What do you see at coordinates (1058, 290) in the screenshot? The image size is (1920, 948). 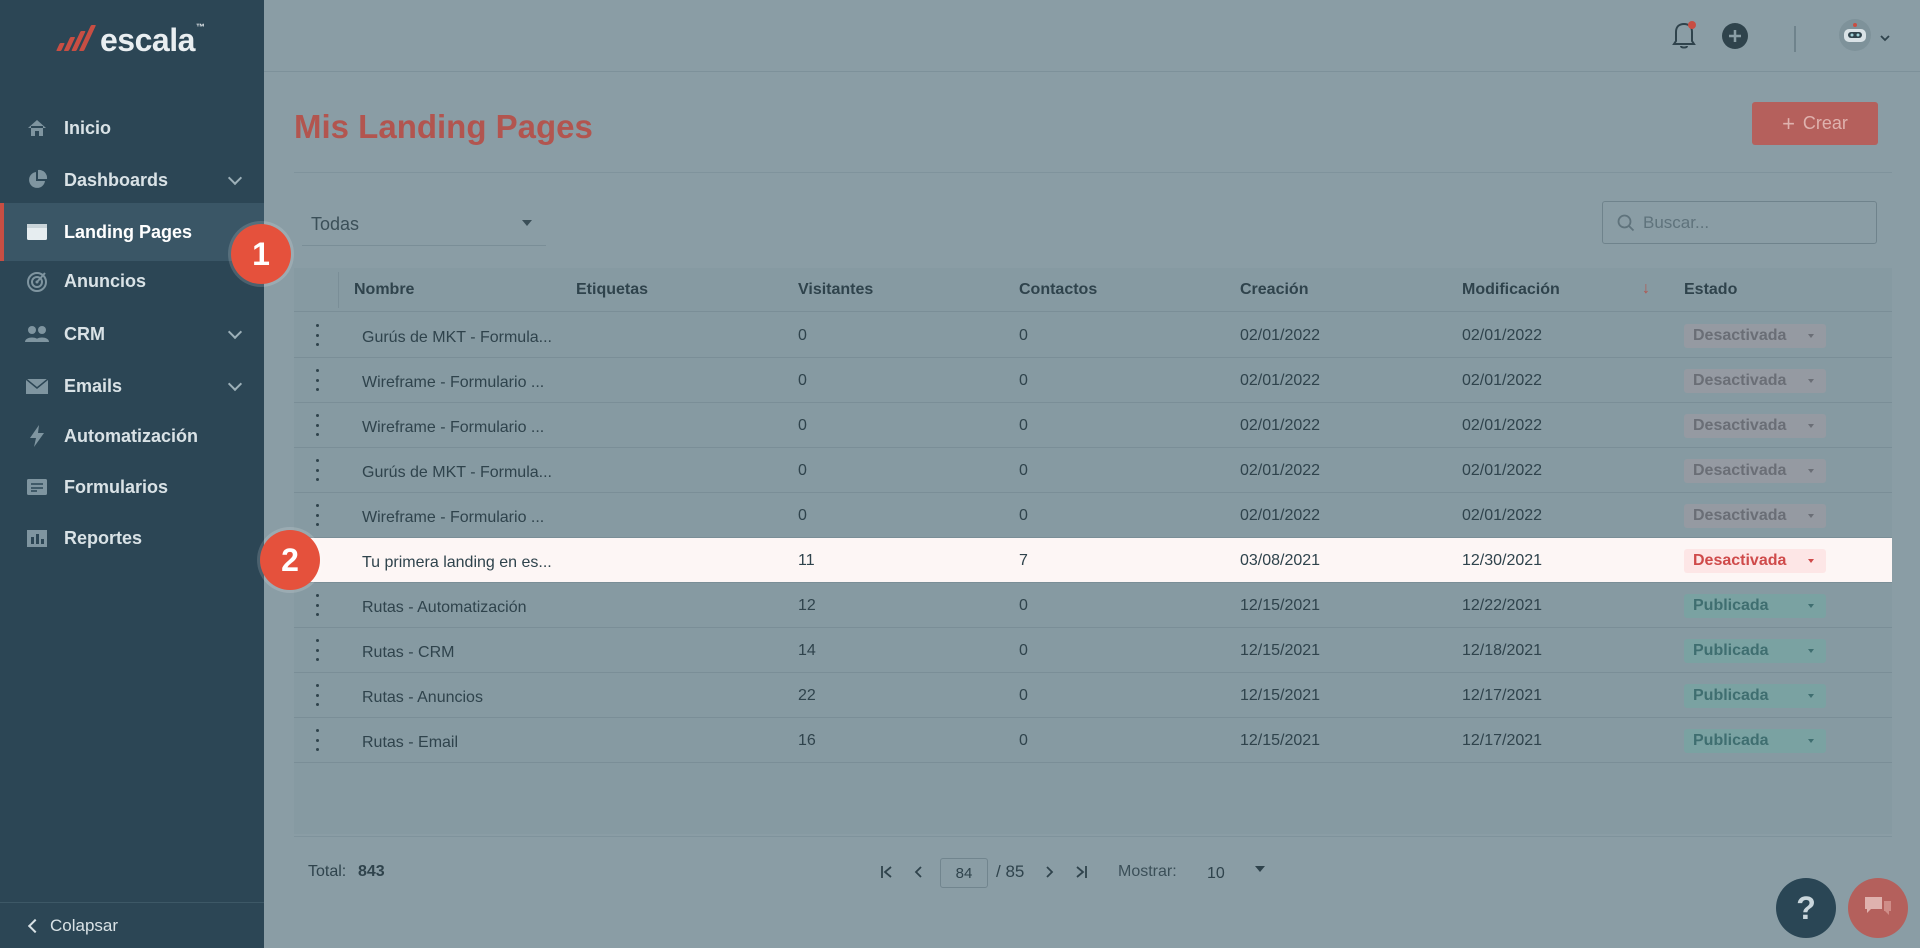 I see `column-header-contactos: Contactos` at bounding box center [1058, 290].